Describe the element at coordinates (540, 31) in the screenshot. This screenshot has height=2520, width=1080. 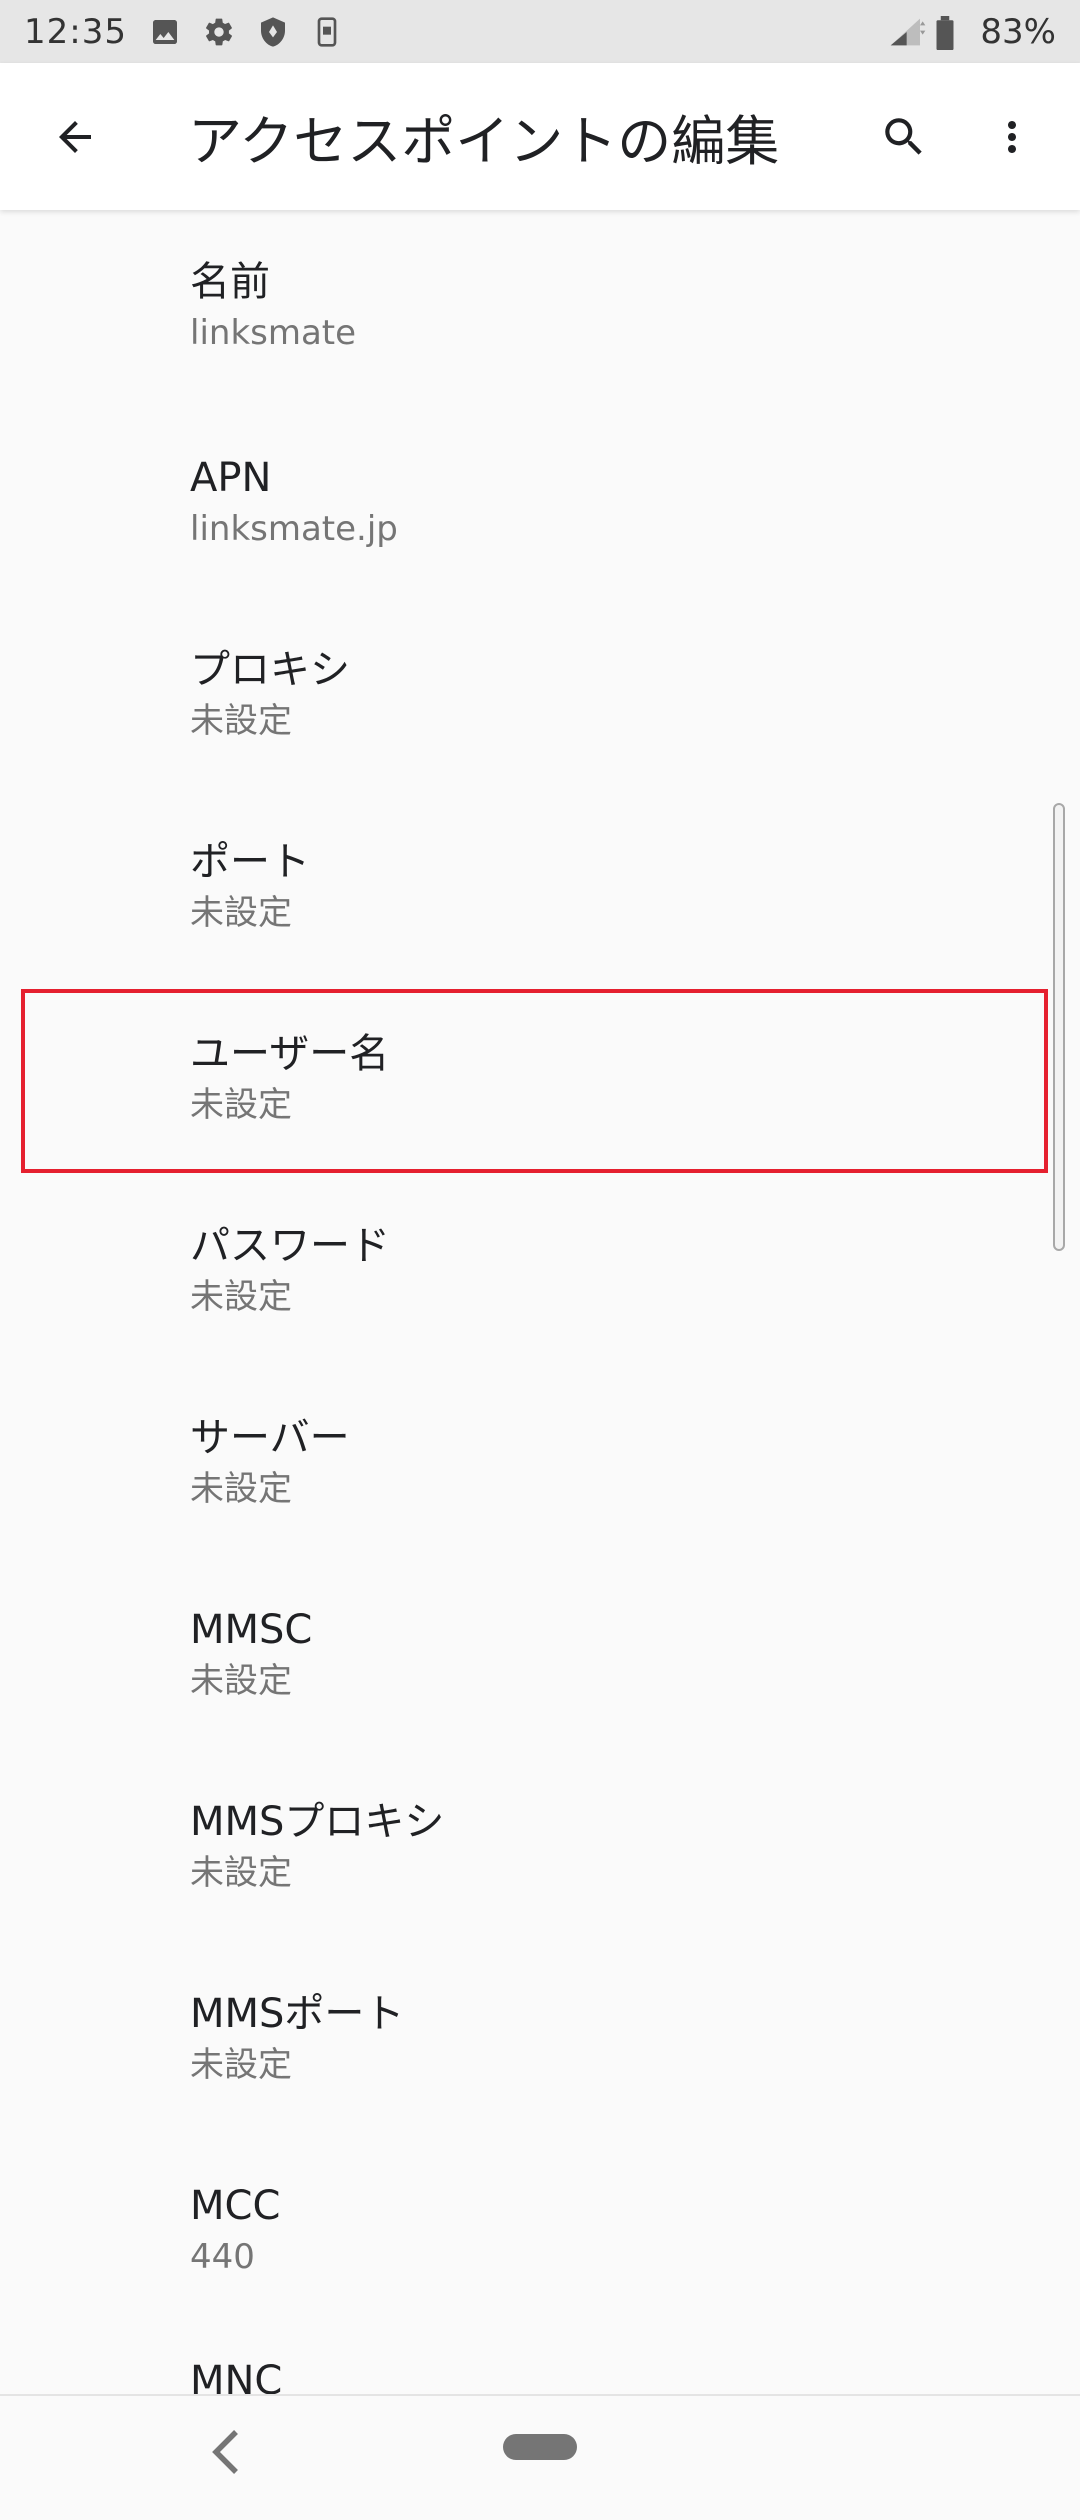
I see `status-bar: 12:35 83%` at that location.